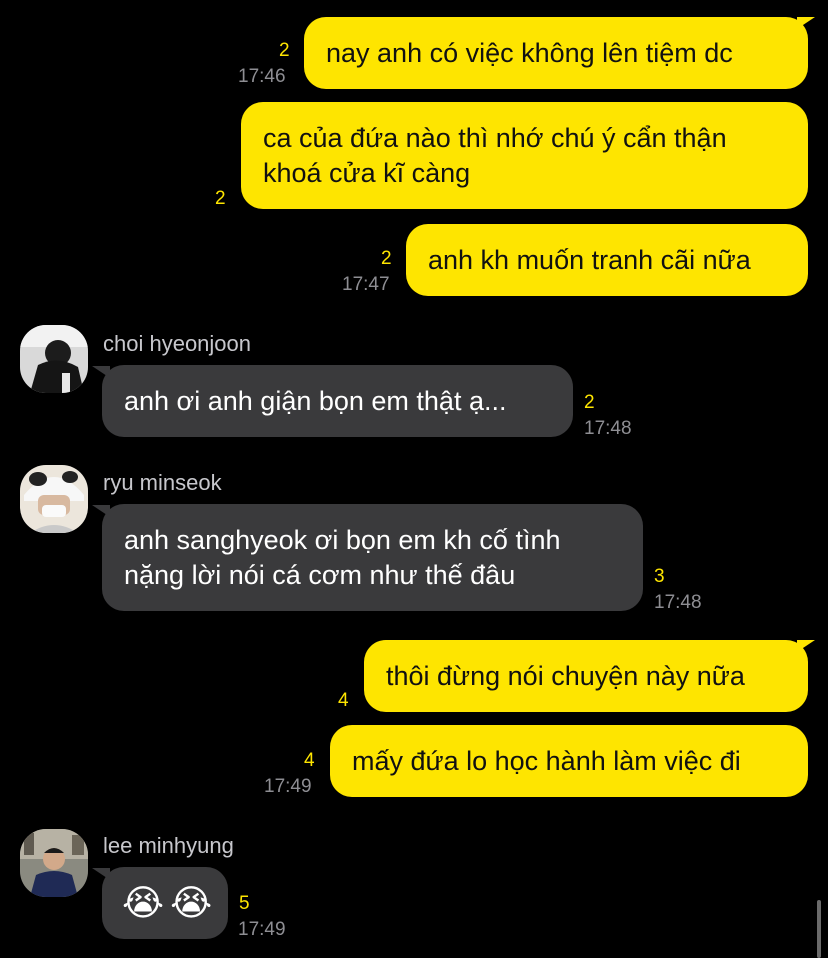 This screenshot has width=828, height=958. Describe the element at coordinates (589, 259) in the screenshot. I see `message-text: anh kh muốn tranh cãi nữa` at that location.